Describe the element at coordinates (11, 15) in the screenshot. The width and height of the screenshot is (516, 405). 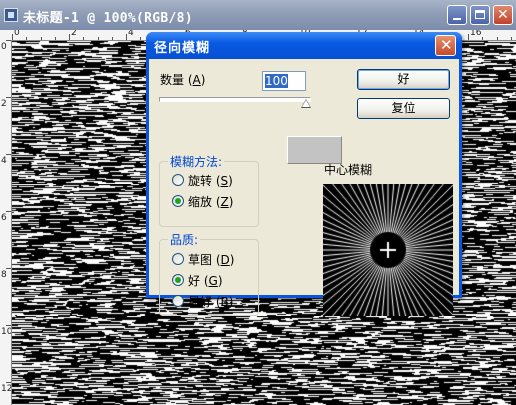
I see `photoshop-document-icon` at that location.